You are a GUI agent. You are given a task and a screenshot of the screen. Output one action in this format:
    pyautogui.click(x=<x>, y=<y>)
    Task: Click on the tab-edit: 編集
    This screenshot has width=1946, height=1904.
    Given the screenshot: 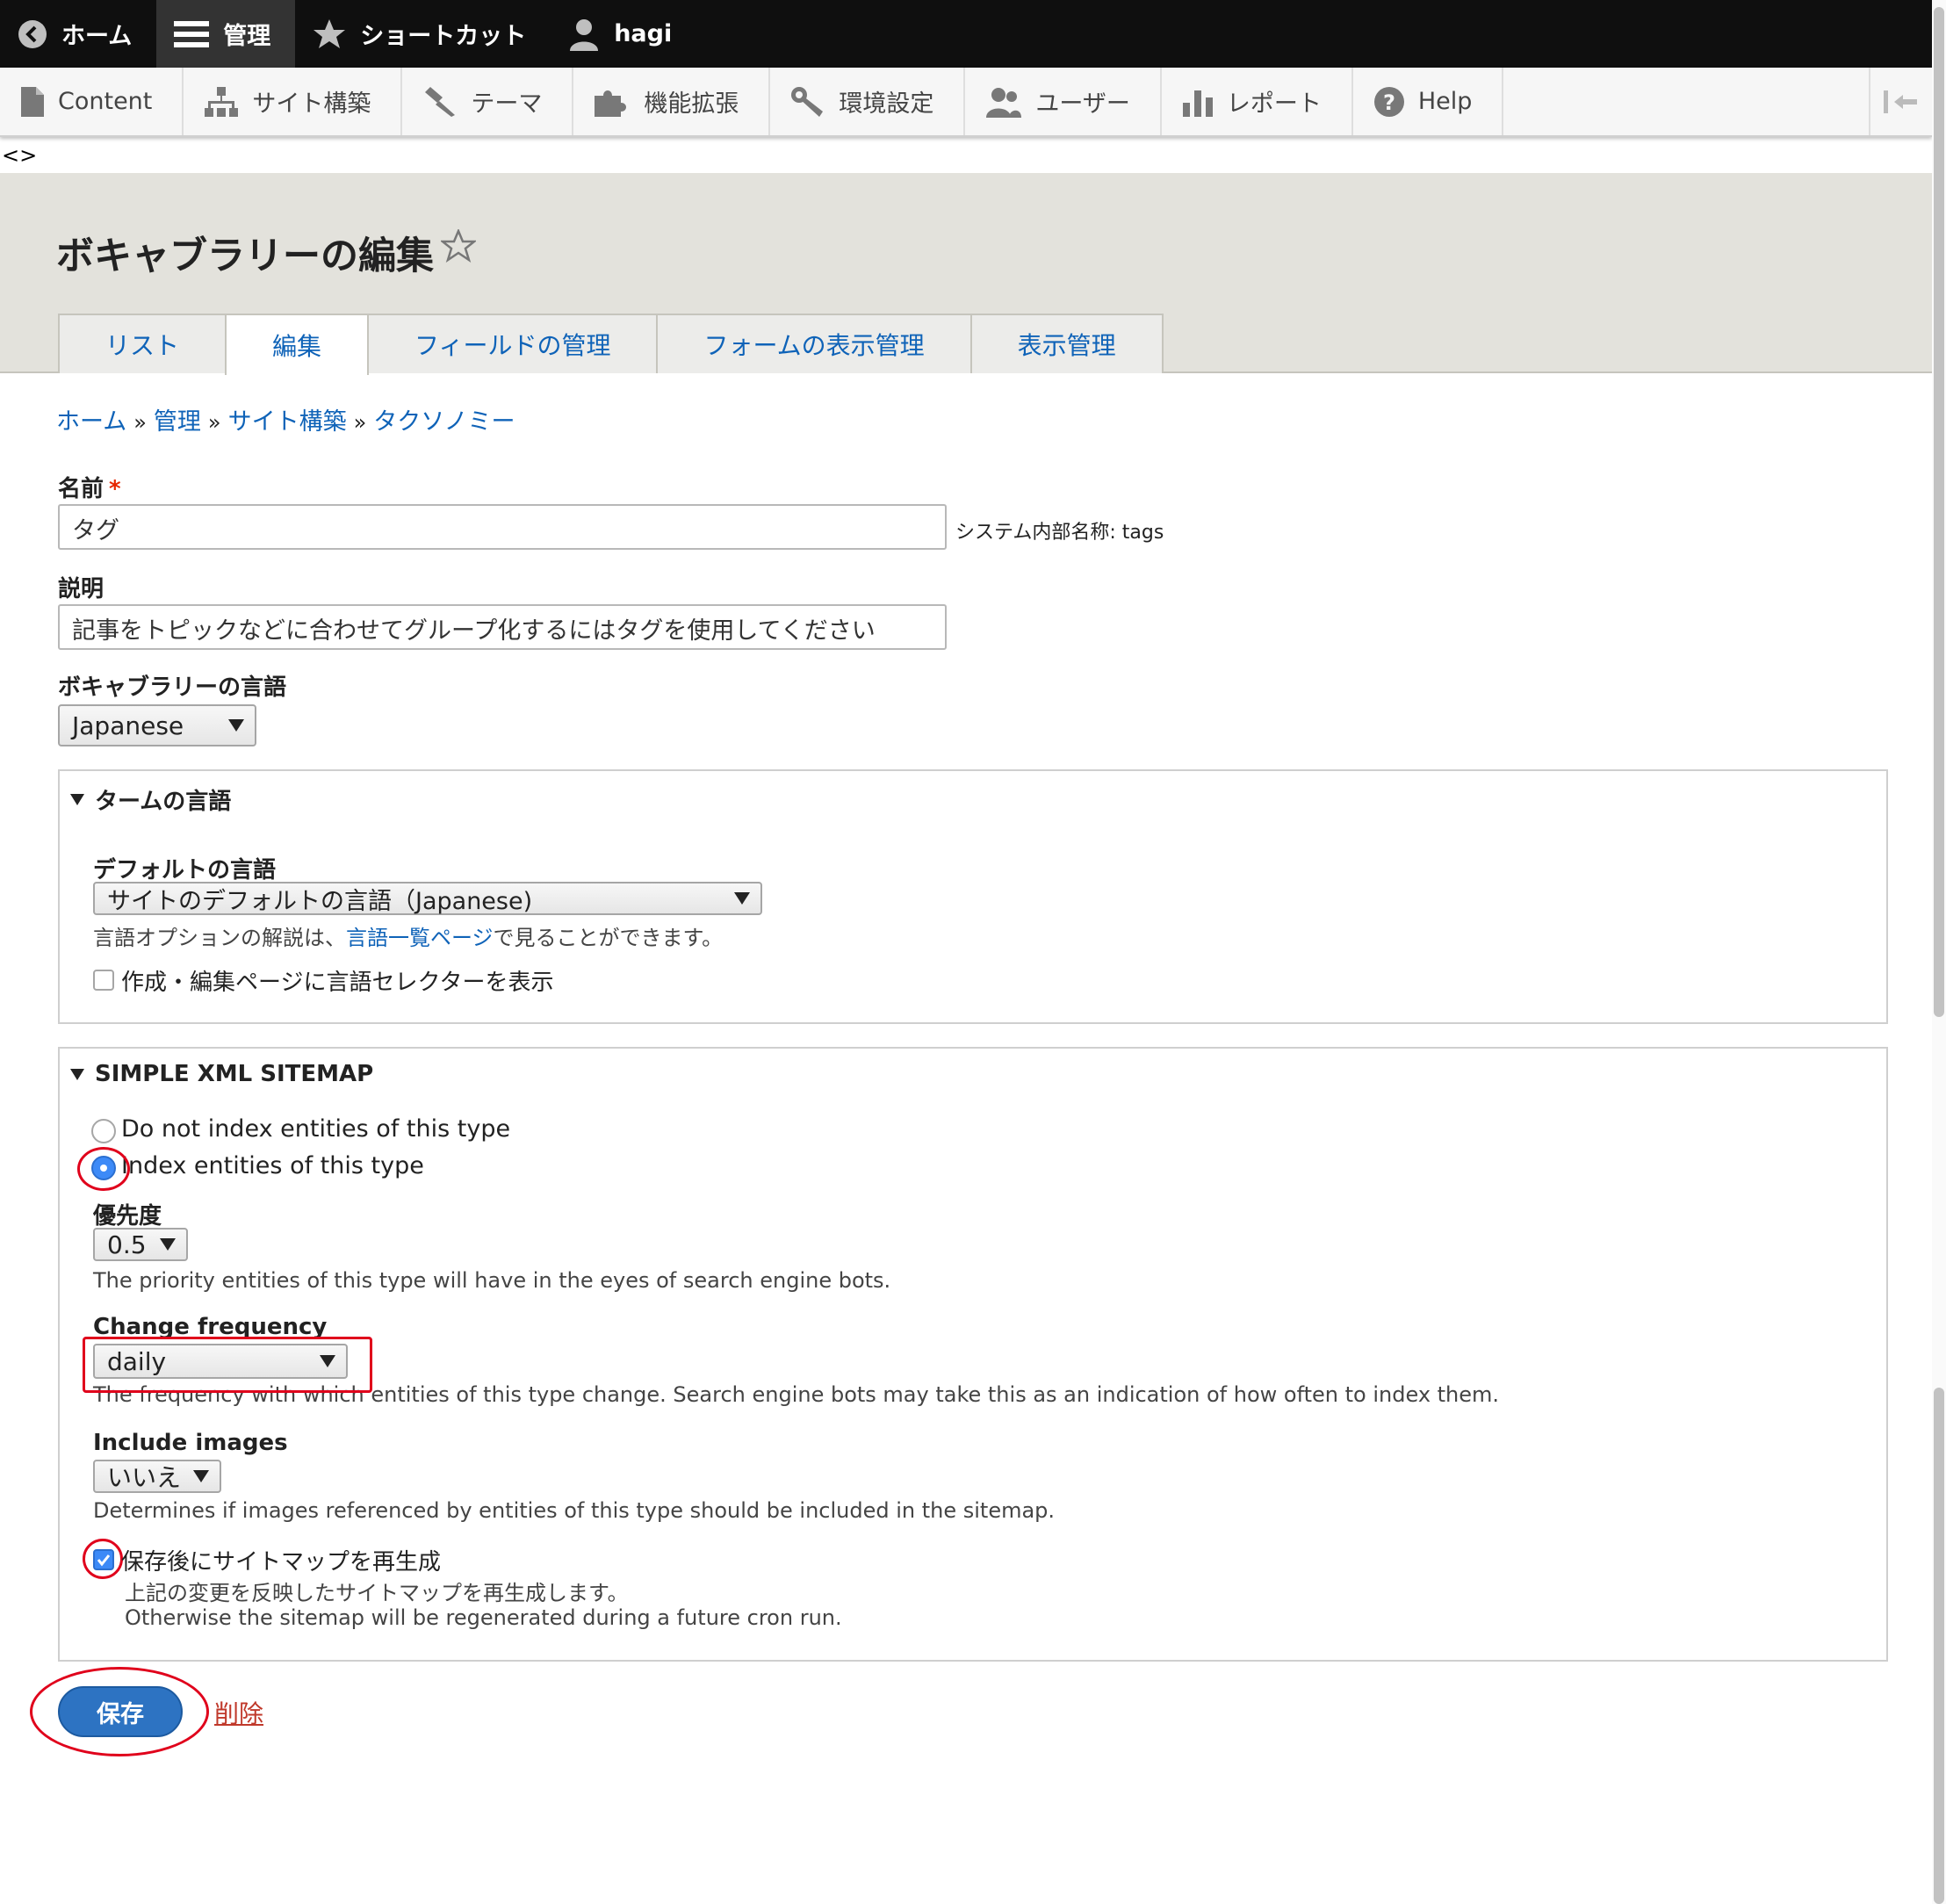 What is the action you would take?
    pyautogui.click(x=297, y=344)
    